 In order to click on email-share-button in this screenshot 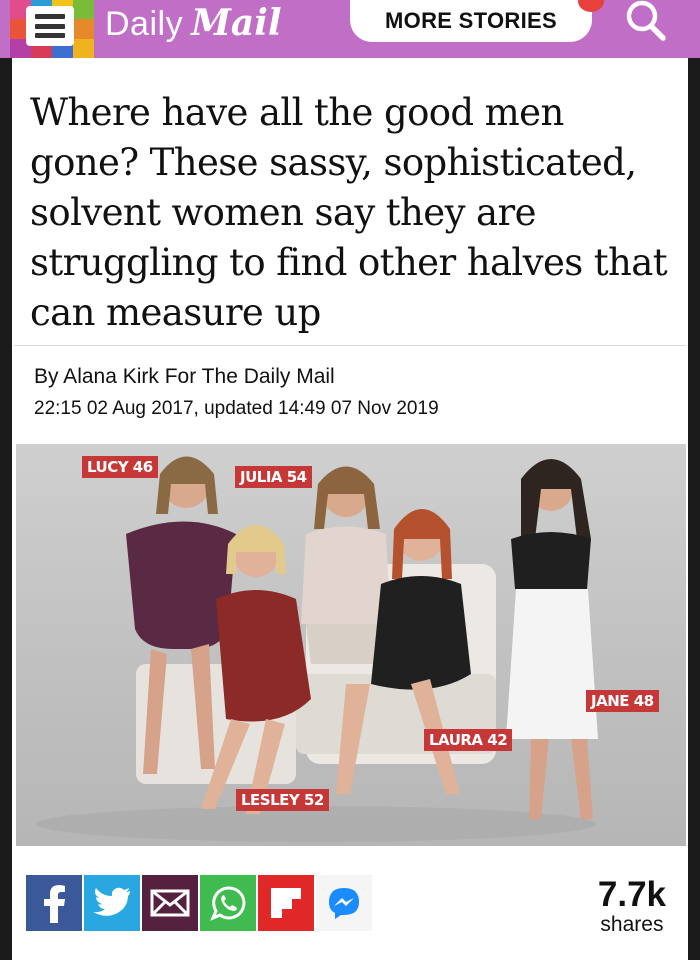, I will do `click(170, 903)`.